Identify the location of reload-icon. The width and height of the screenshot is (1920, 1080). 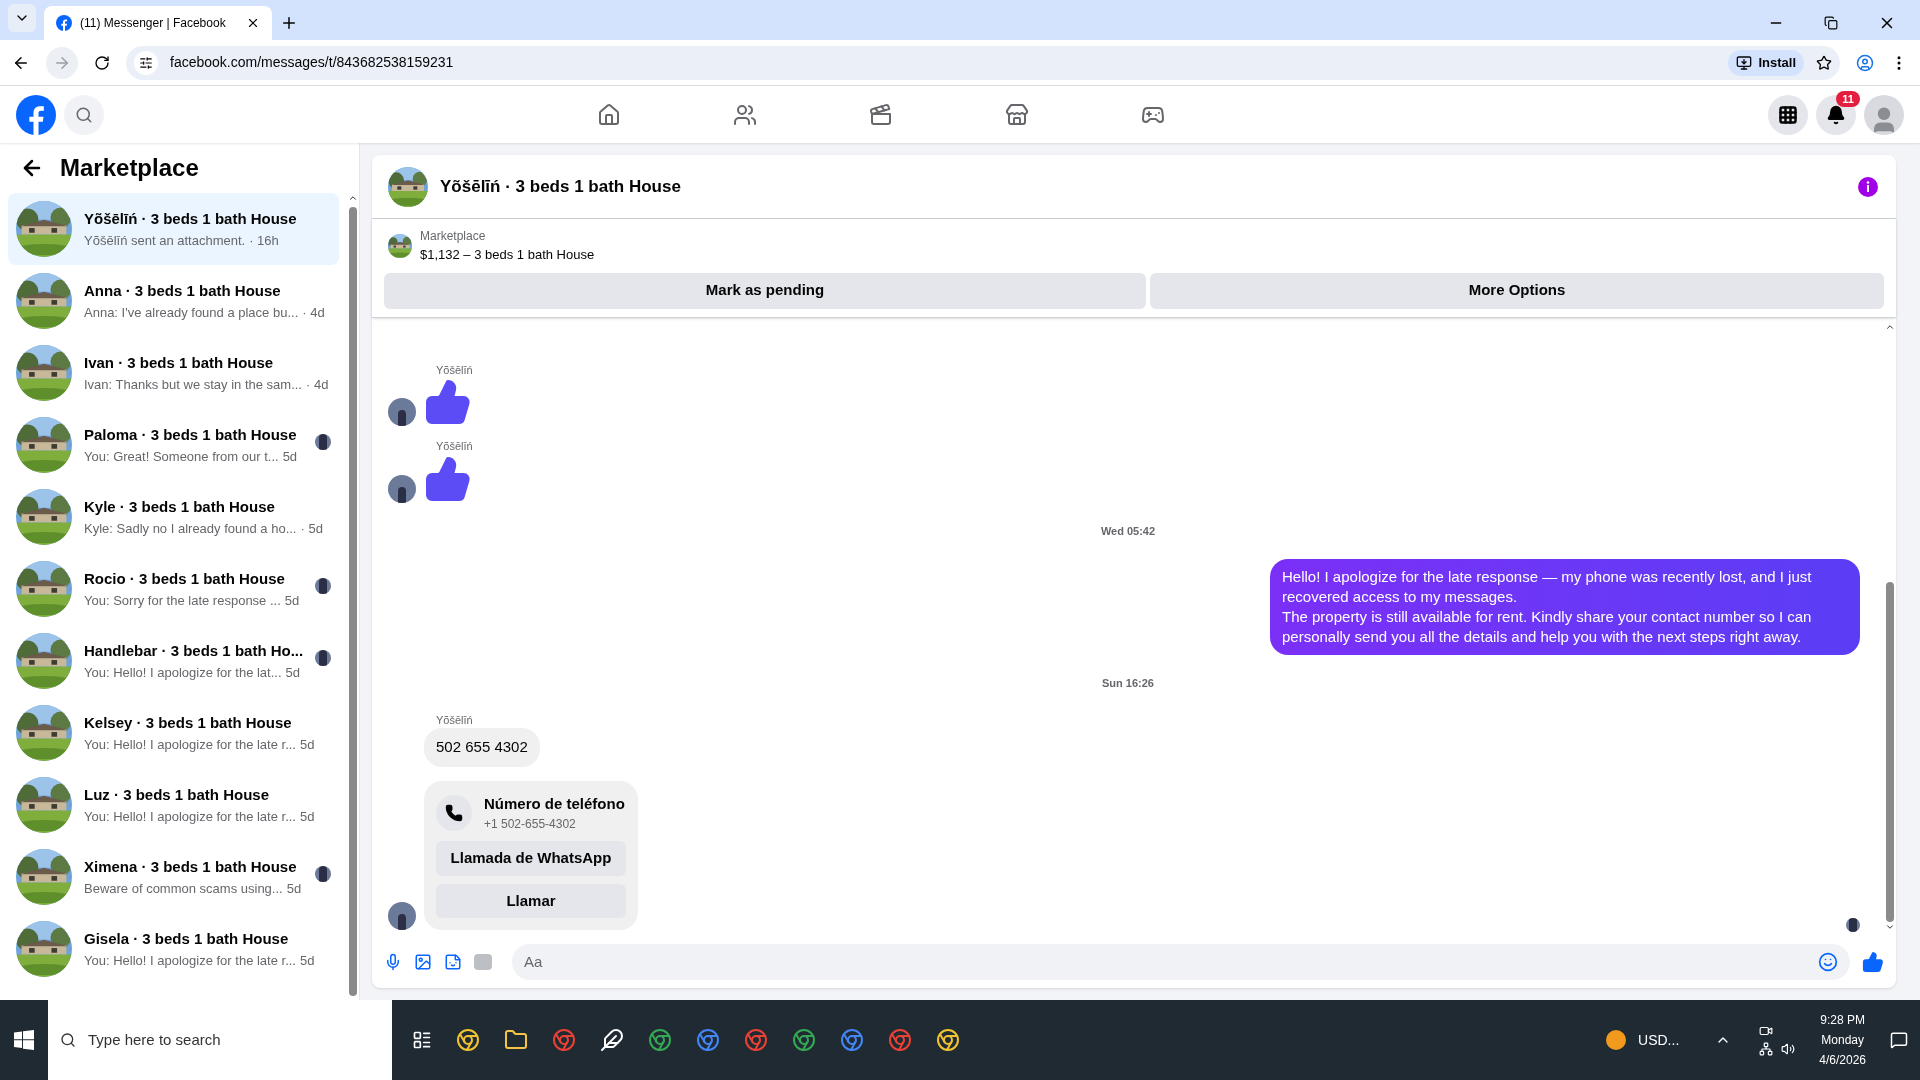
(102, 62).